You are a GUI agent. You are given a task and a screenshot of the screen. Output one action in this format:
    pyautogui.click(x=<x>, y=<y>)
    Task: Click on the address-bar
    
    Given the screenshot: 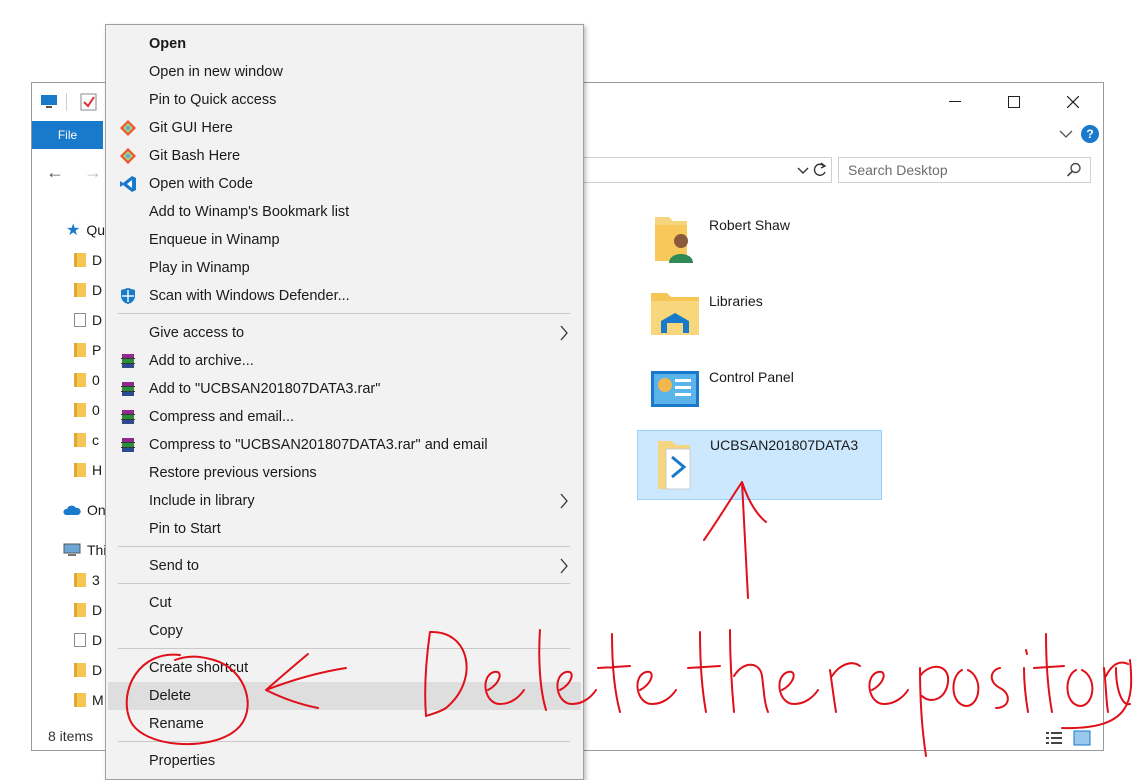 What is the action you would take?
    pyautogui.click(x=702, y=170)
    